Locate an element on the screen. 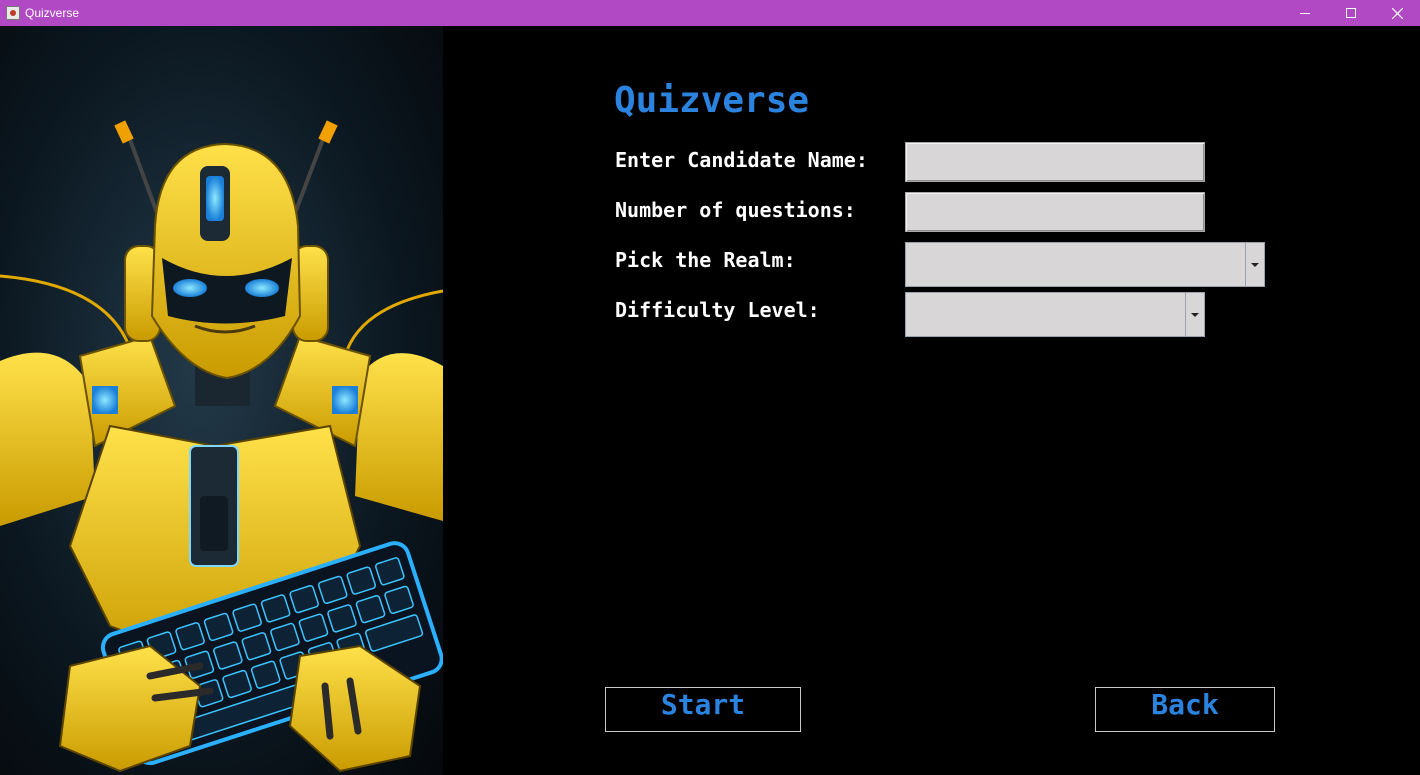 The height and width of the screenshot is (775, 1420). start-button: Start is located at coordinates (703, 709).